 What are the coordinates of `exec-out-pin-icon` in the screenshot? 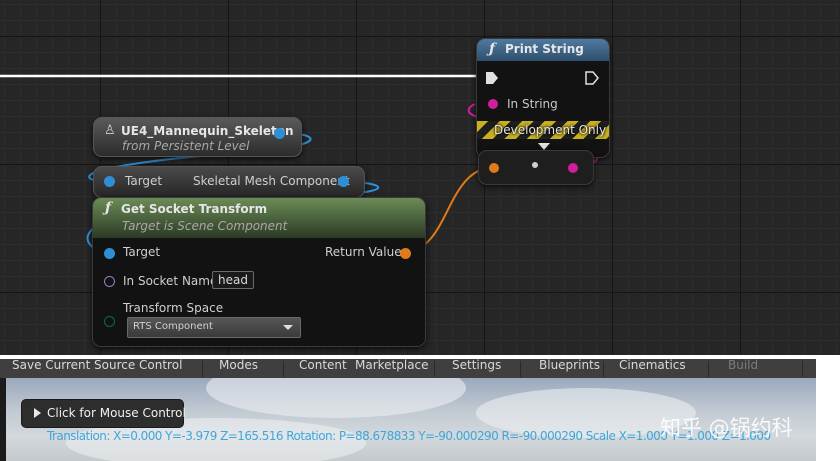 It's located at (592, 78).